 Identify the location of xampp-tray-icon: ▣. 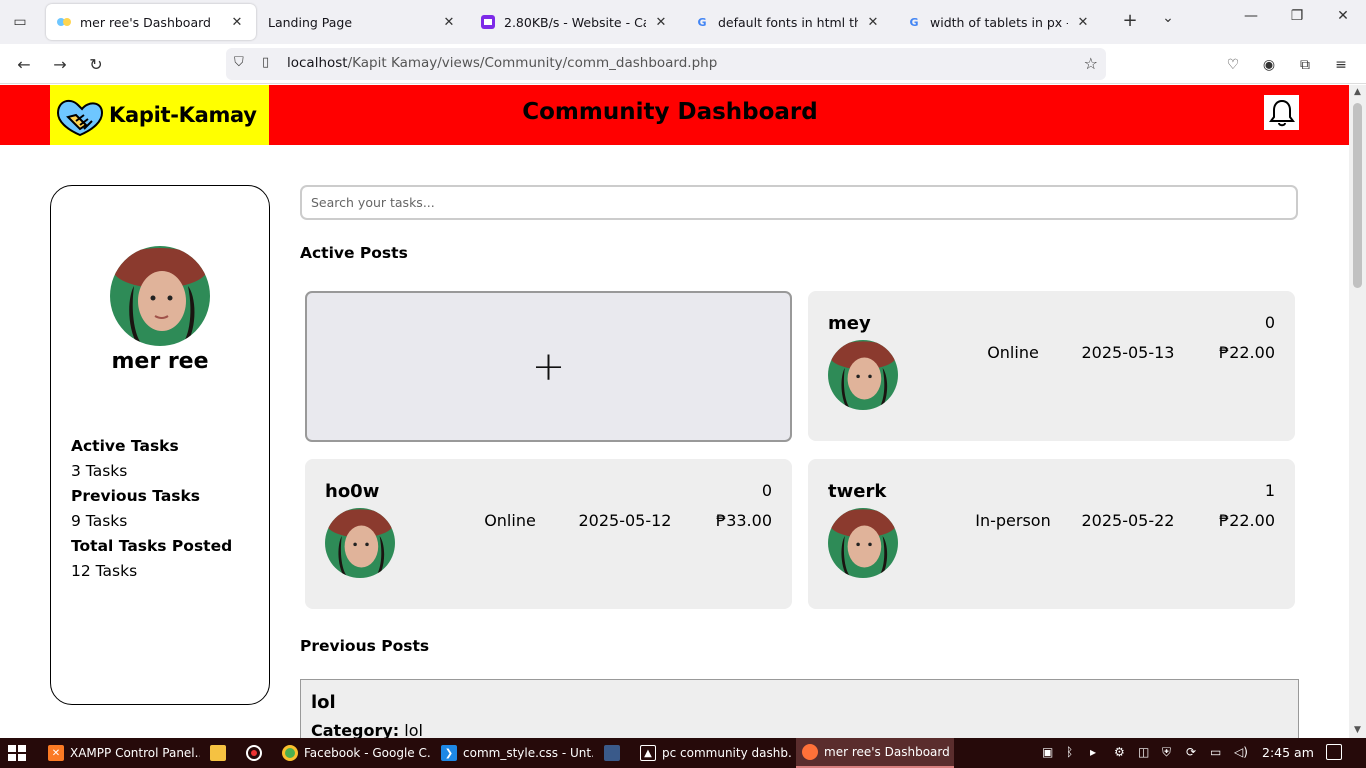
(1047, 752).